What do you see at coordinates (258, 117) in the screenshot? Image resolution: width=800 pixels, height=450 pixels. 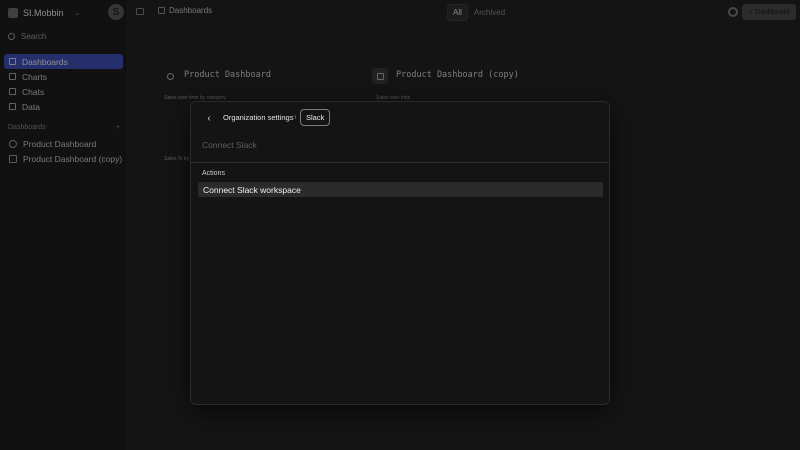 I see `breadcrumb-organization-settings: Organization settings` at bounding box center [258, 117].